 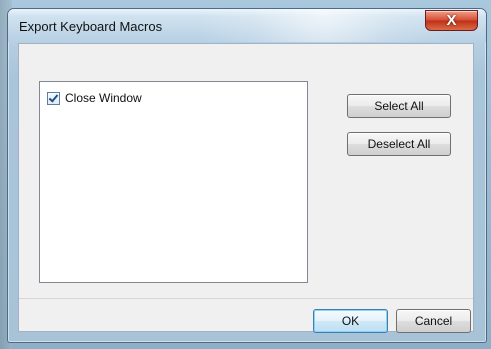 I want to click on macro-list-item: Close Window, so click(x=94, y=98).